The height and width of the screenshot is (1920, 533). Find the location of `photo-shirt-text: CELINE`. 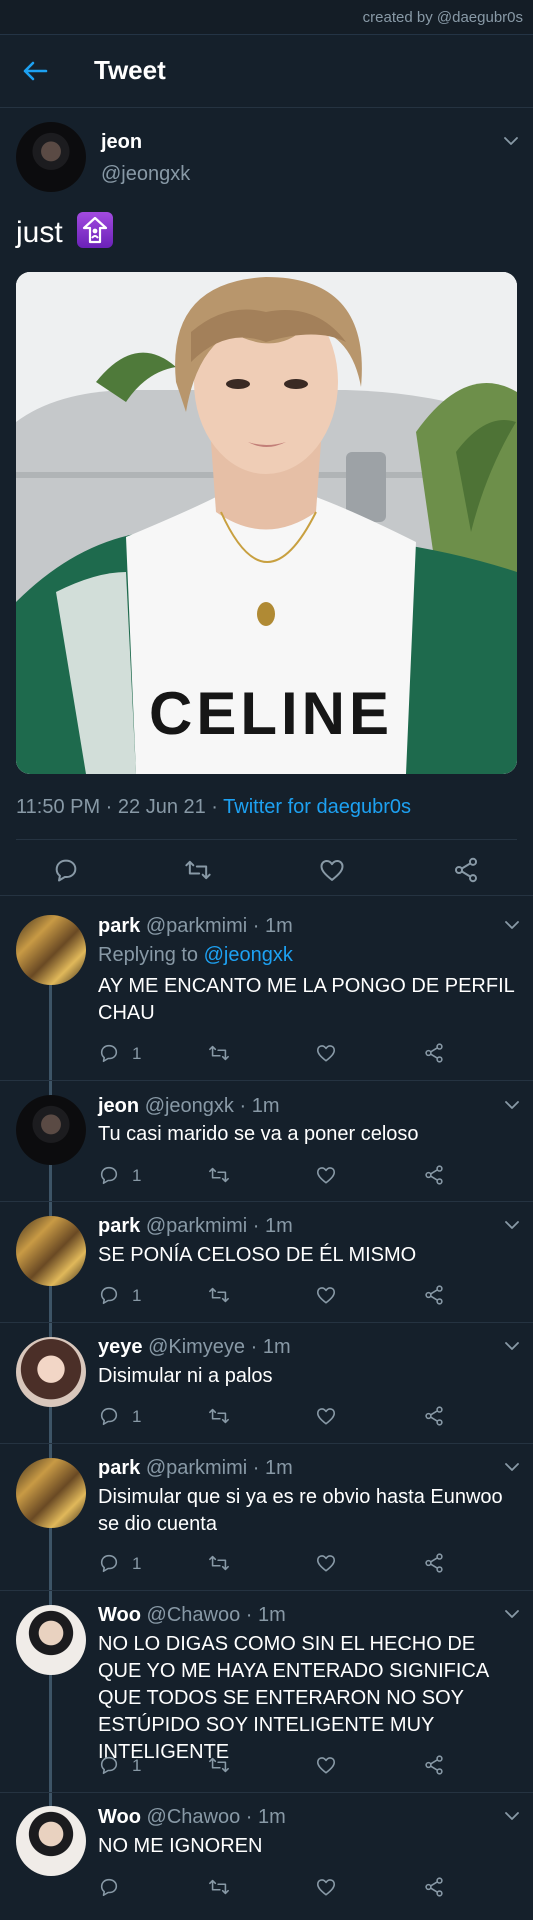

photo-shirt-text: CELINE is located at coordinates (271, 713).